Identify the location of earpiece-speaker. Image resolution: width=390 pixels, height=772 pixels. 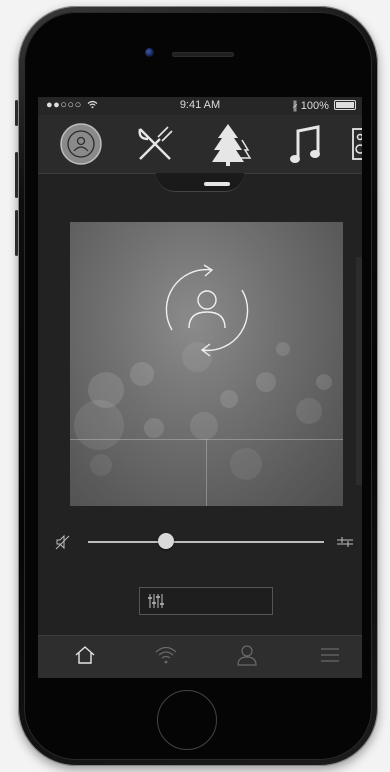
(203, 54).